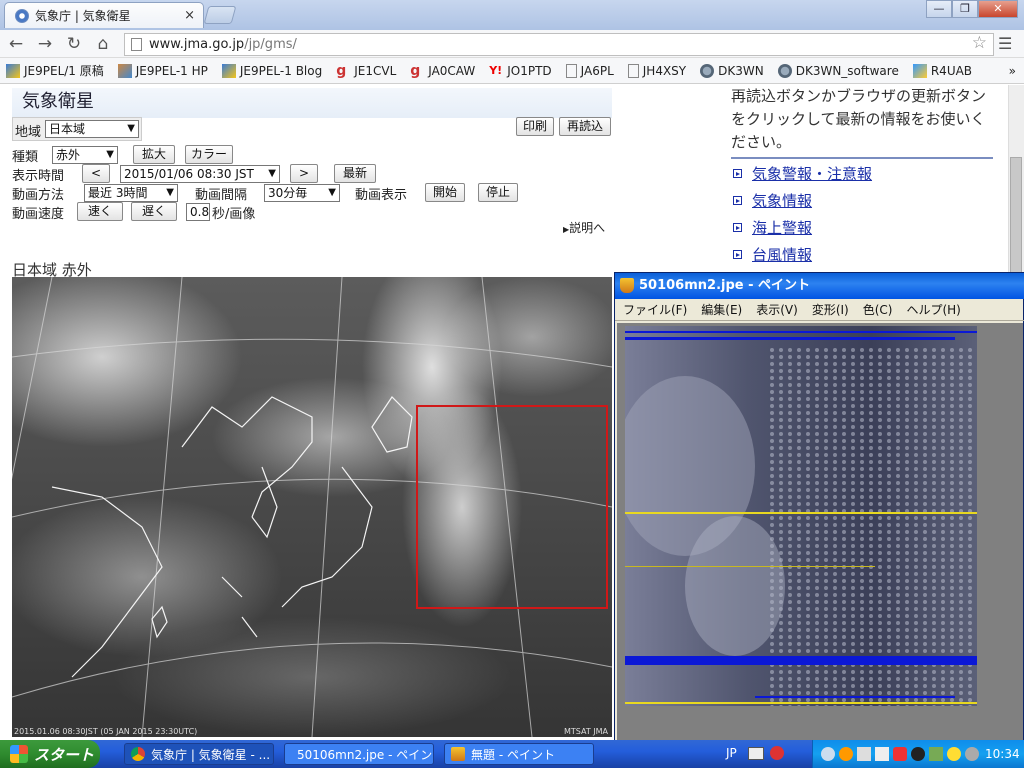 Image resolution: width=1024 pixels, height=768 pixels. I want to click on maximize-button: ❐, so click(965, 9).